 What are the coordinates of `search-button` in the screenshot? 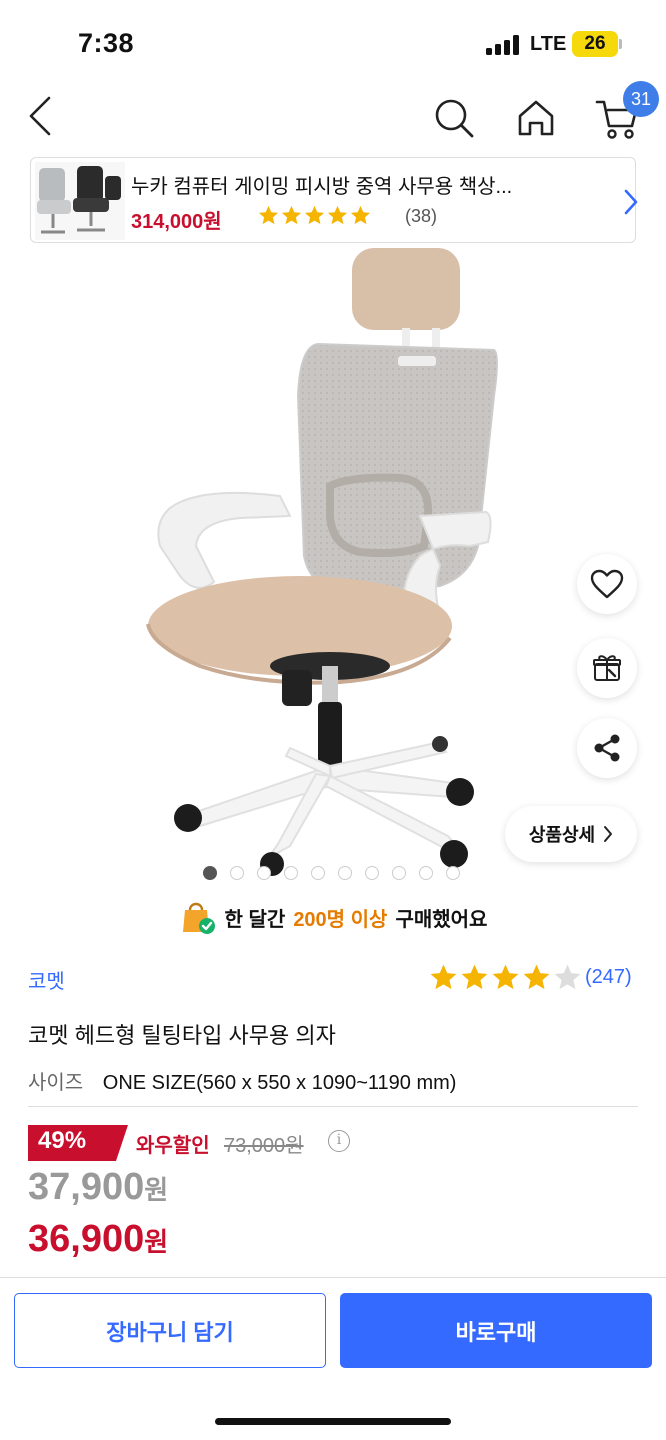 It's located at (454, 118).